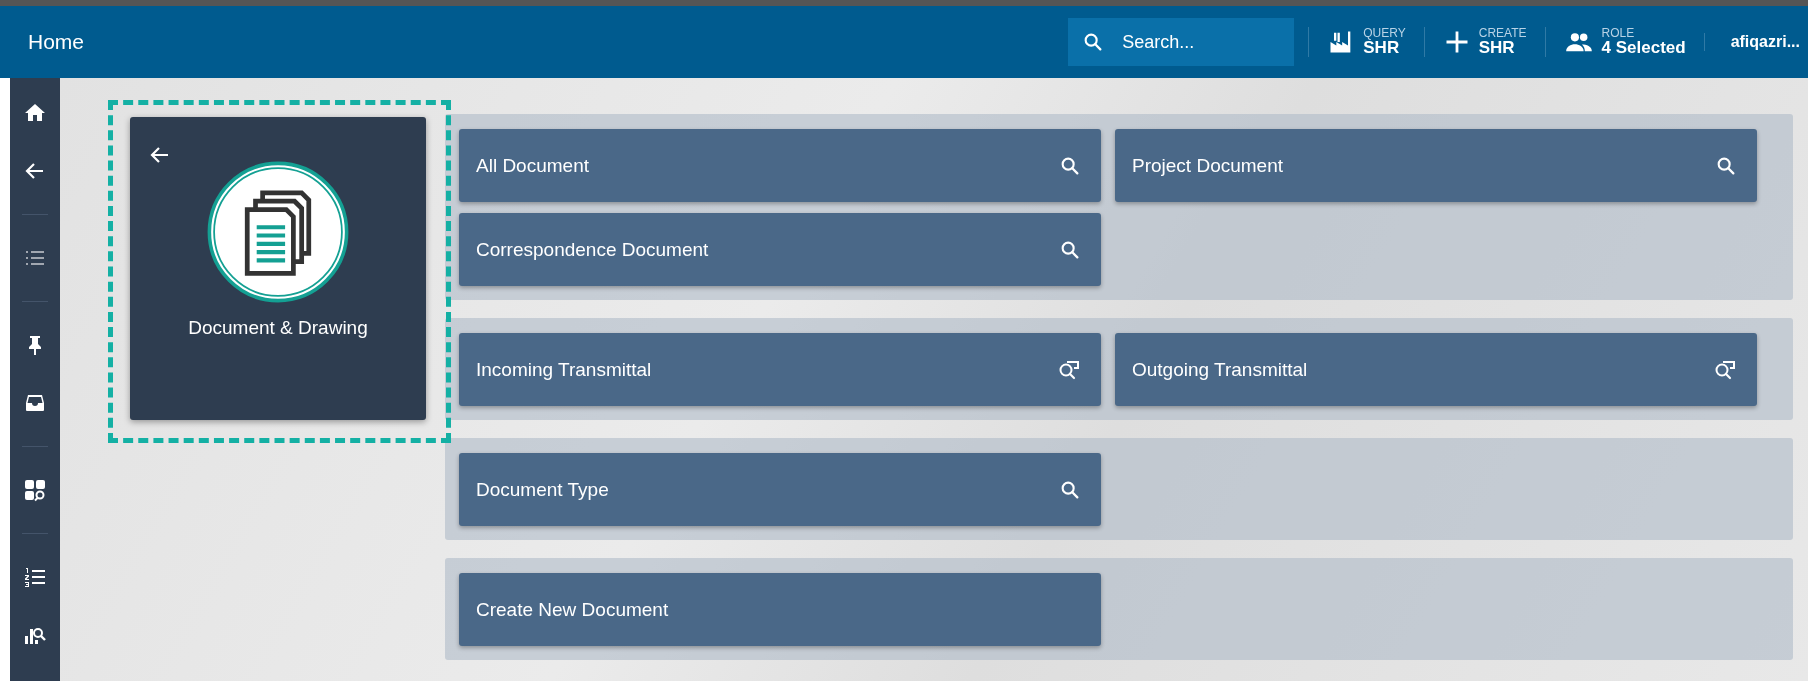 This screenshot has width=1808, height=681. Describe the element at coordinates (278, 328) in the screenshot. I see `module-title: Document & Drawing` at that location.